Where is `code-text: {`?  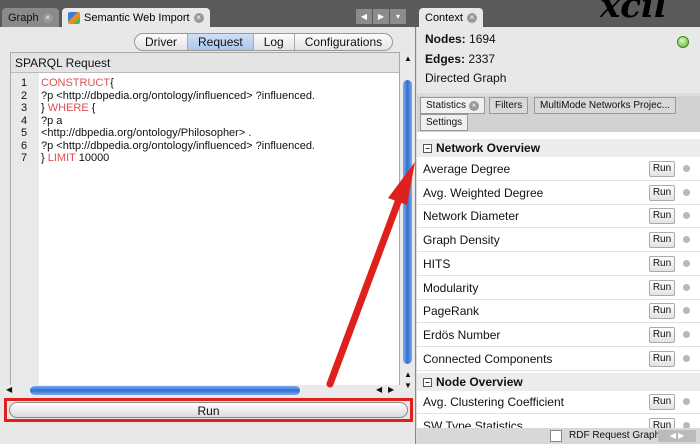
code-text: { is located at coordinates (112, 83).